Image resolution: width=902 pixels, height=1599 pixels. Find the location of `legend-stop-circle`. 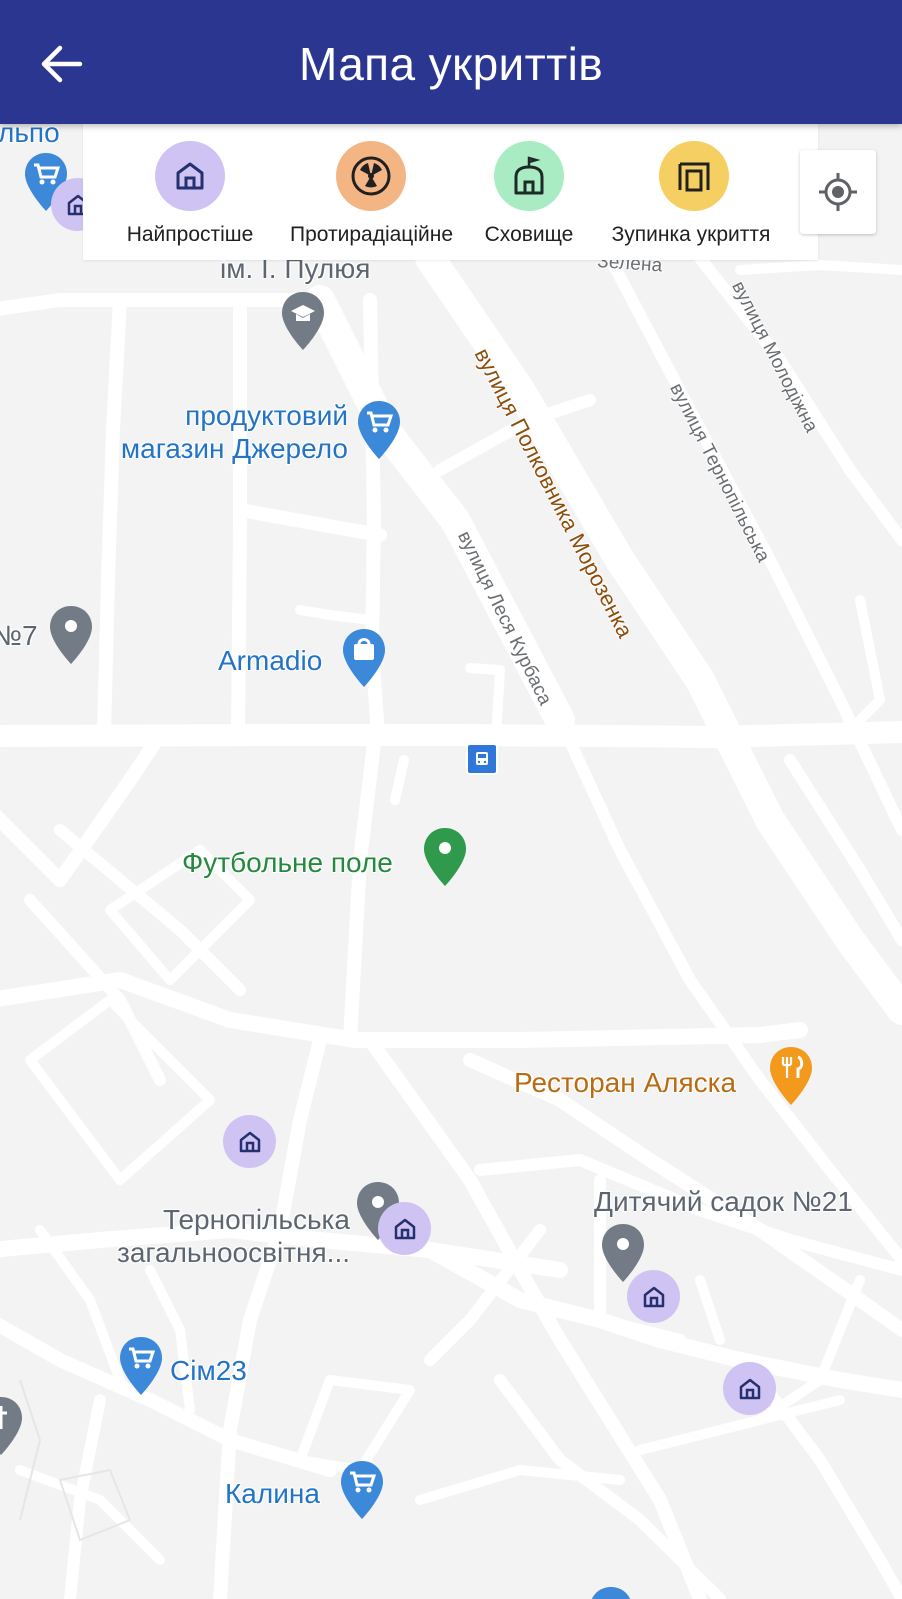

legend-stop-circle is located at coordinates (694, 176).